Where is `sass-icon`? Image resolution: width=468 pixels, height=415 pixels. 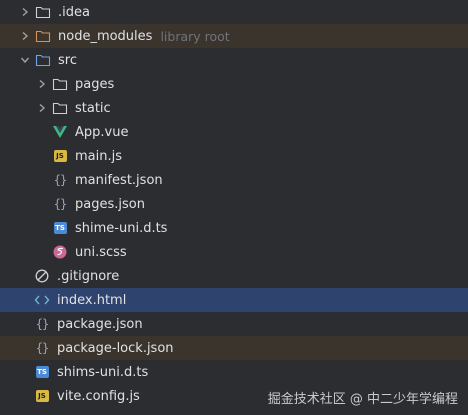 sass-icon is located at coordinates (60, 252).